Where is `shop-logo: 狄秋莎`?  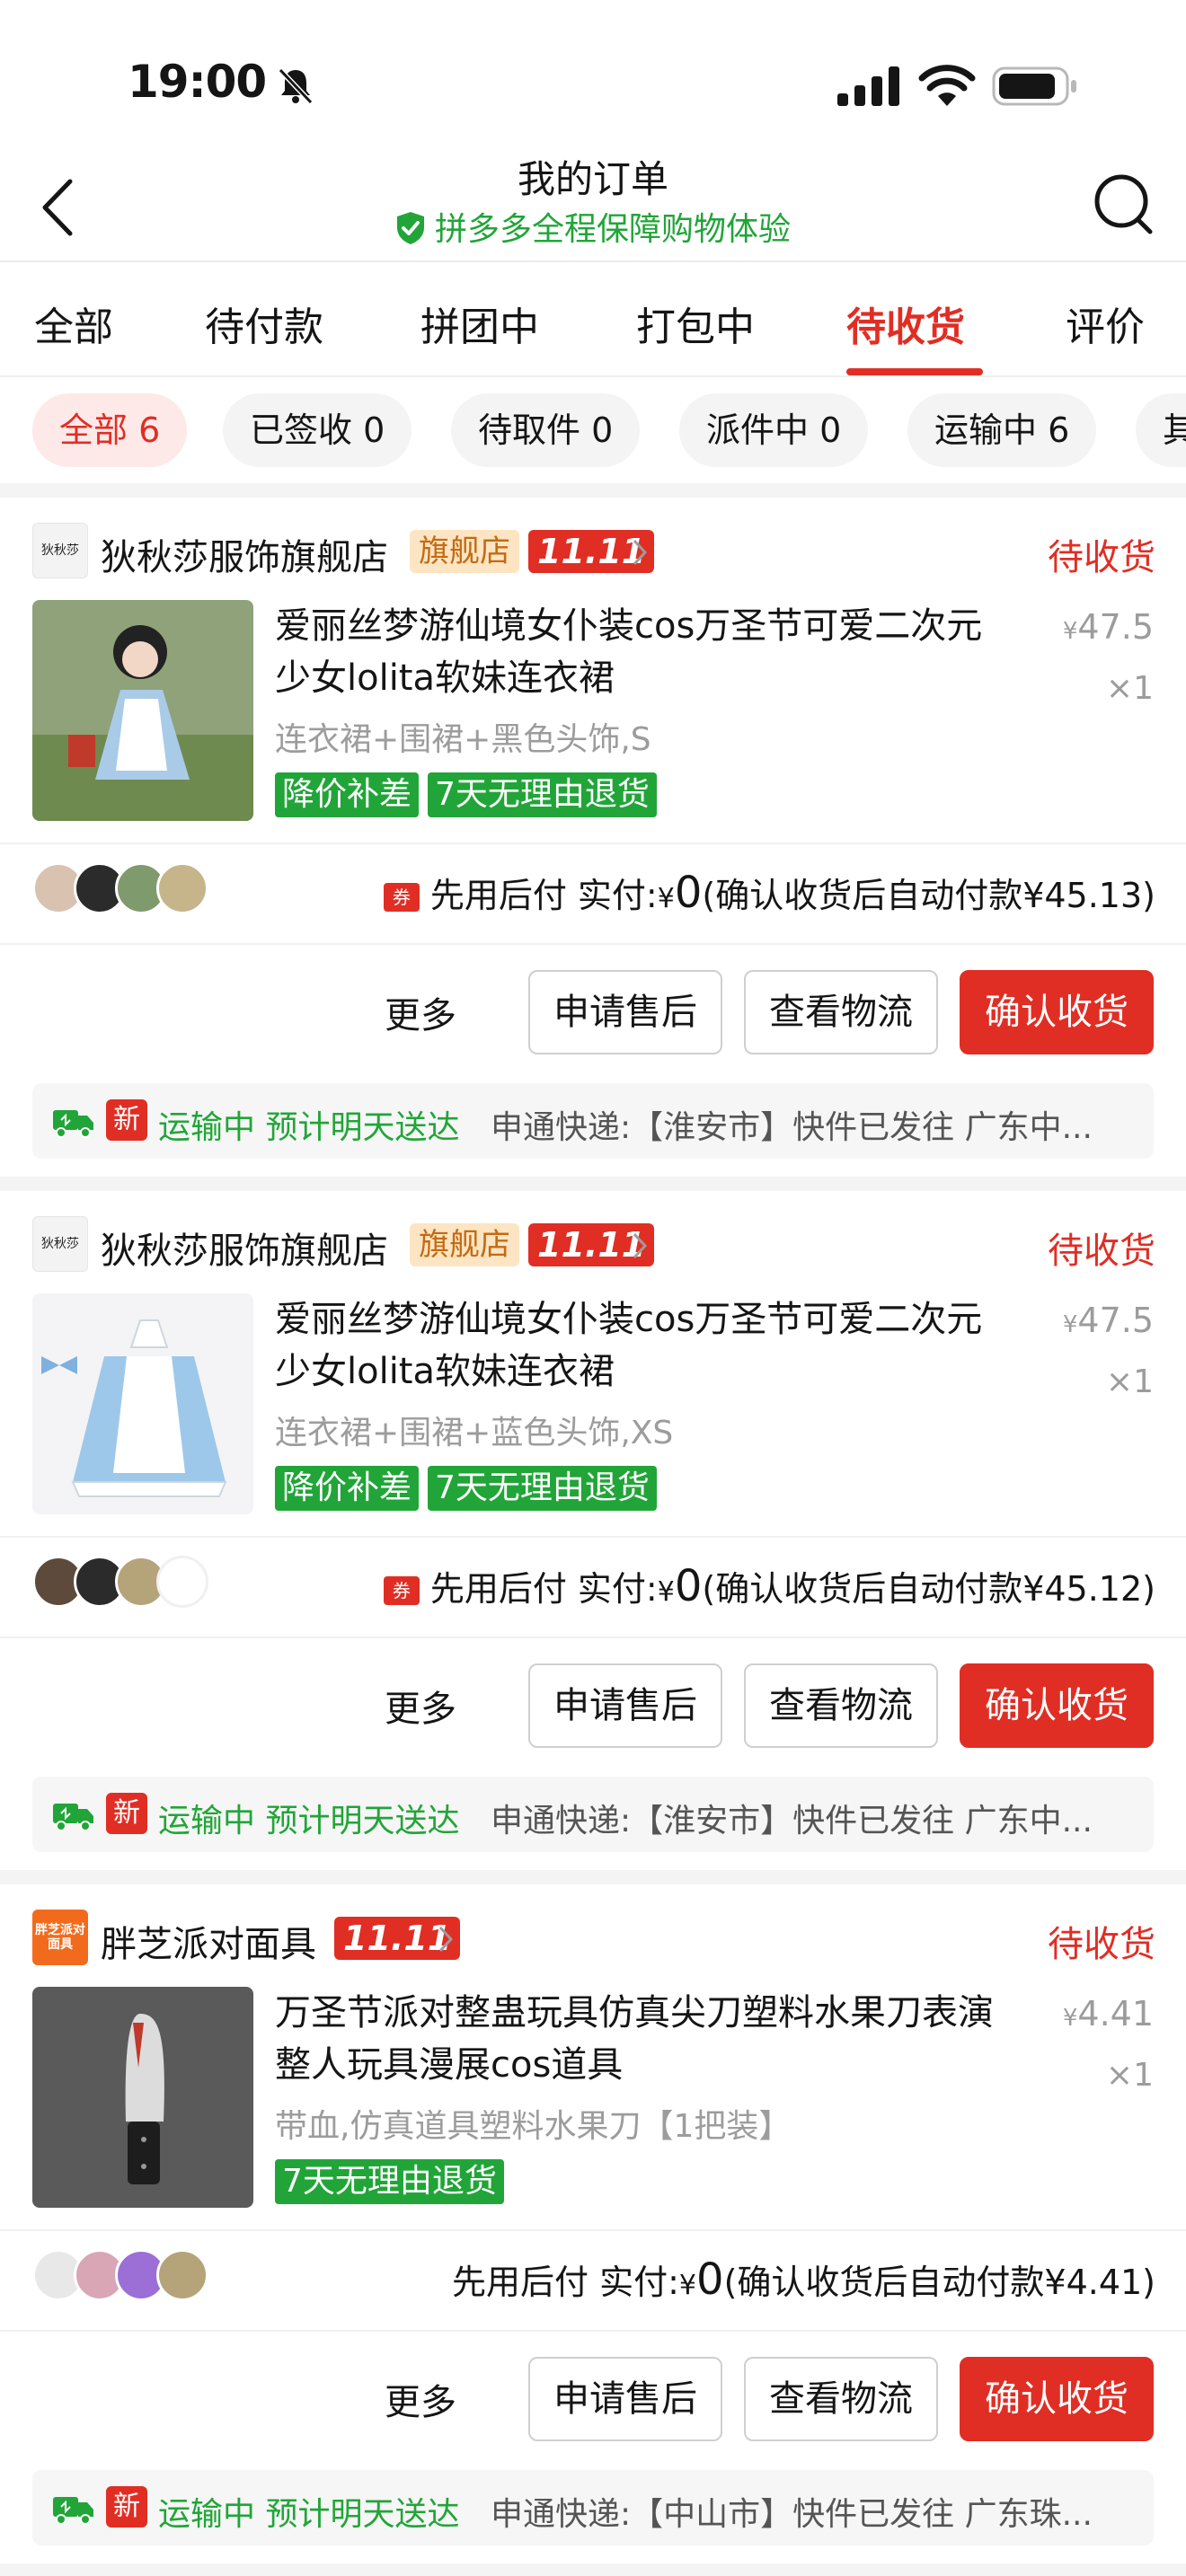 shop-logo: 狄秋莎 is located at coordinates (60, 550).